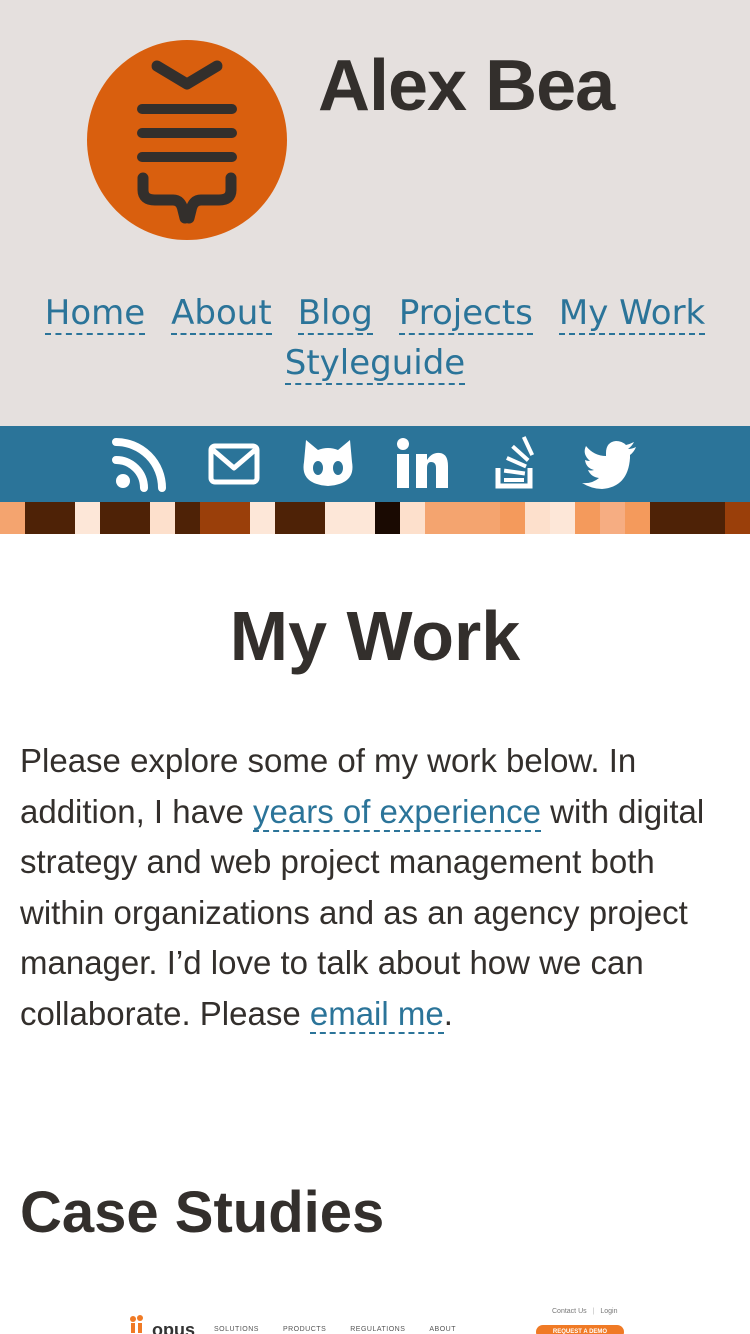  What do you see at coordinates (202, 1212) in the screenshot?
I see `case-studies-heading: Case Studies` at bounding box center [202, 1212].